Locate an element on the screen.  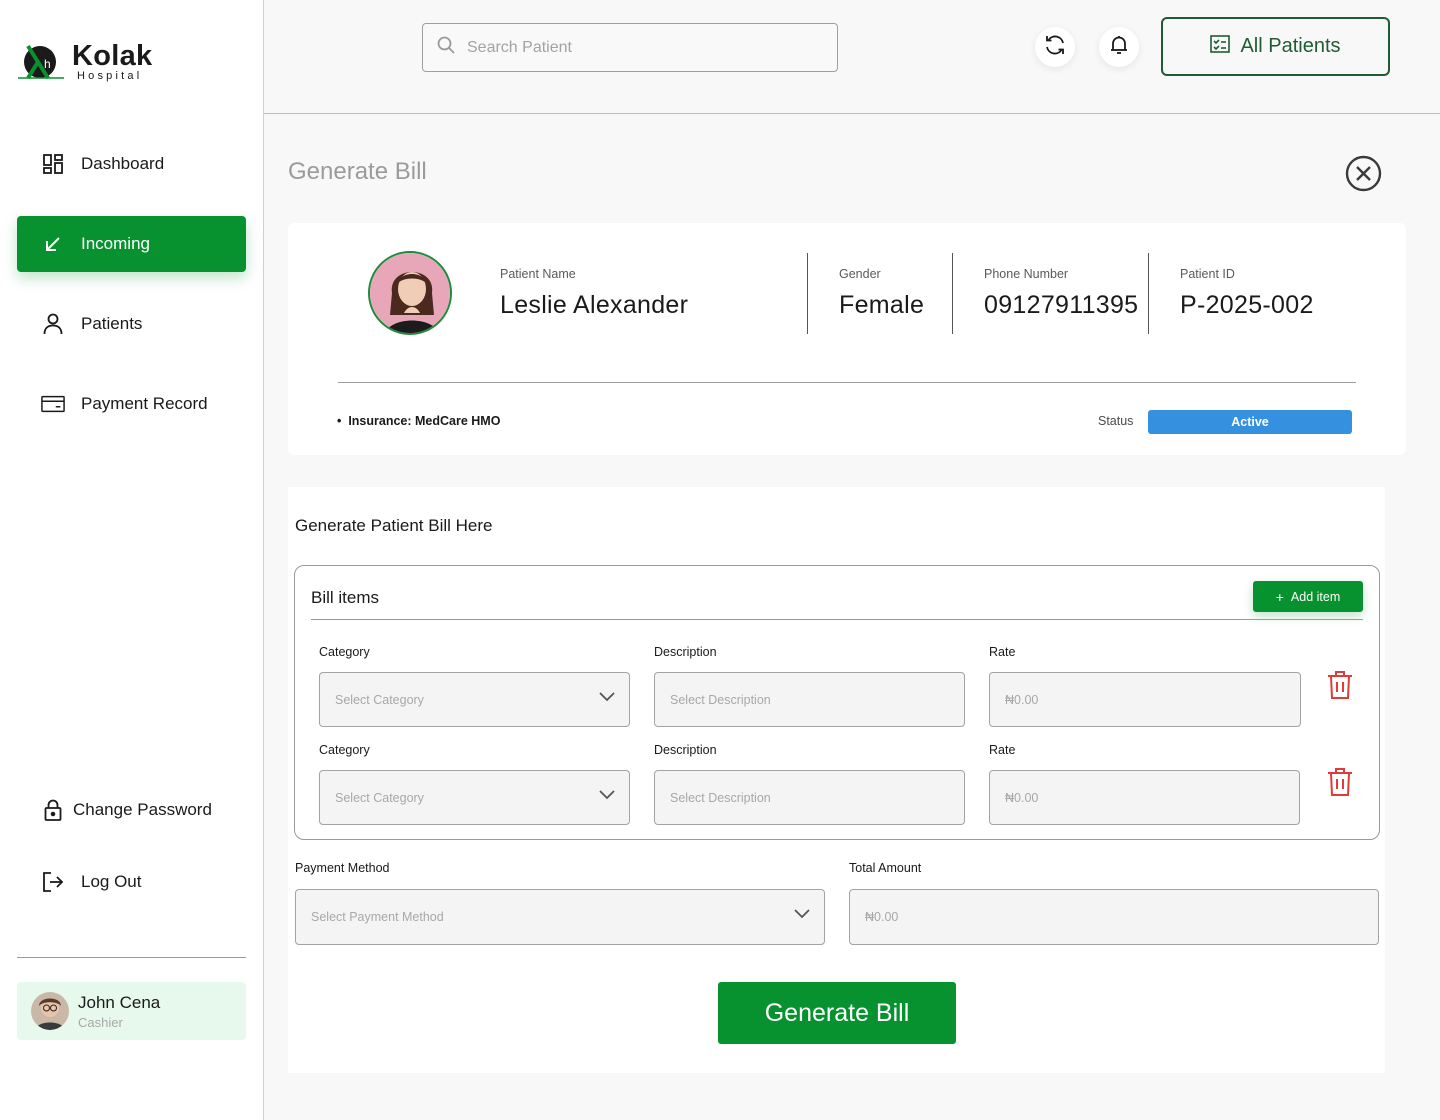
user-name: John Cena is located at coordinates (119, 1002).